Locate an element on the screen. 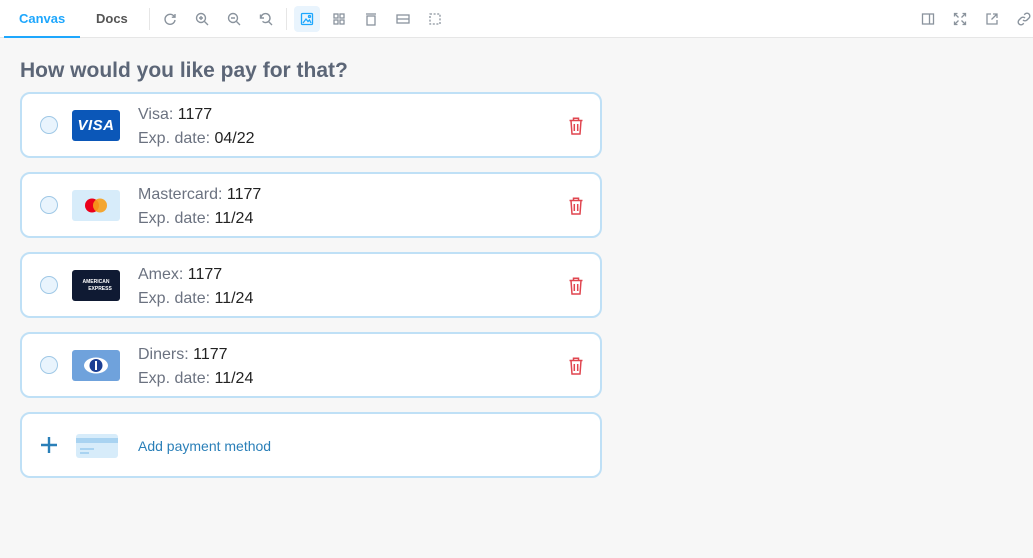  zoom-reset-icon is located at coordinates (266, 19).